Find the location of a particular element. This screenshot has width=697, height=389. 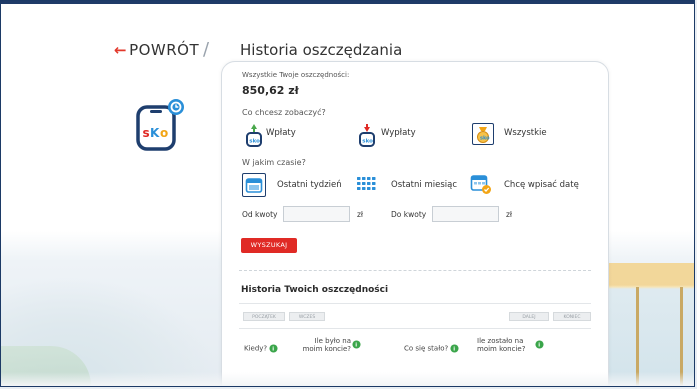

what-label: Co chcesz zobaczyć? is located at coordinates (284, 112).